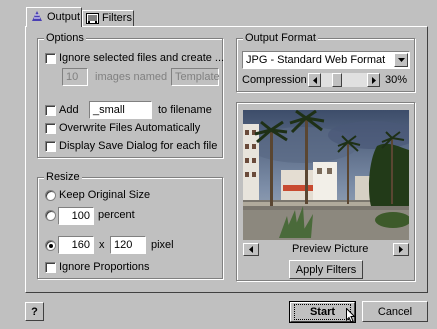 The image size is (437, 329). I want to click on mouse-cursor-icon, so click(351, 315).